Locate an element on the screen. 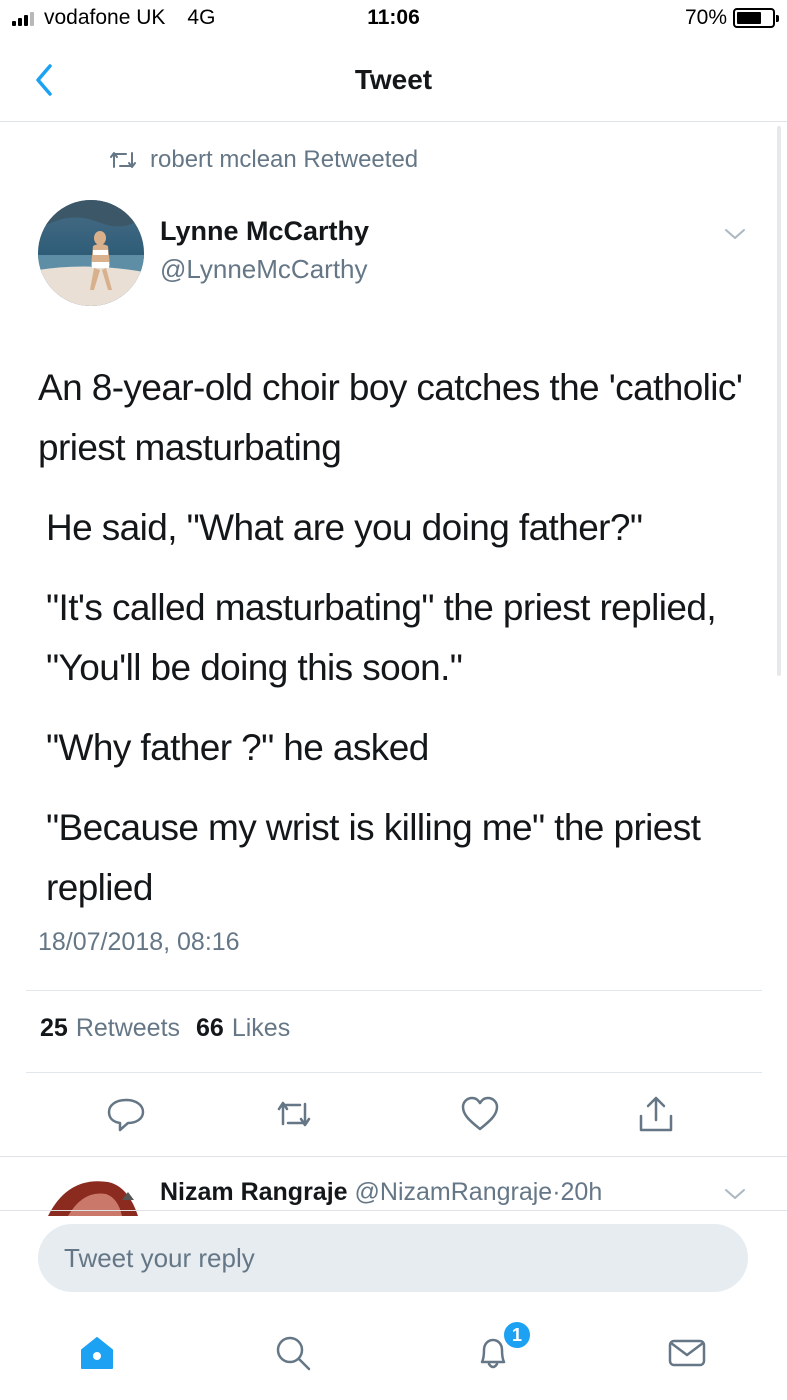 The width and height of the screenshot is (787, 1400). likes-stat: 66 Likes is located at coordinates (243, 1028).